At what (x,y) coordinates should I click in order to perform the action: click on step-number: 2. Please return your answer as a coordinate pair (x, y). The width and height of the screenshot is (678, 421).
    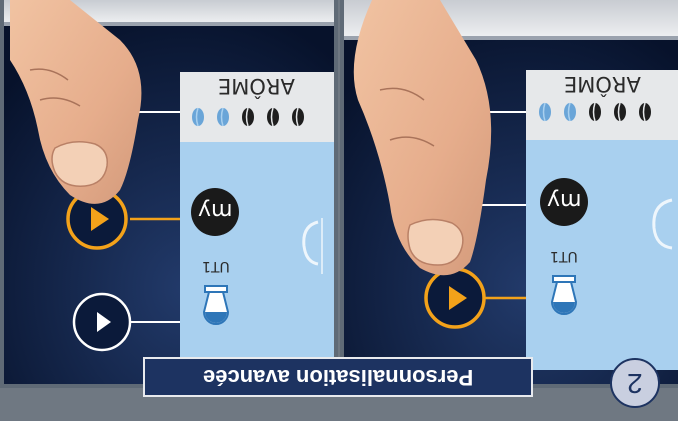
    Looking at the image, I should click on (635, 383).